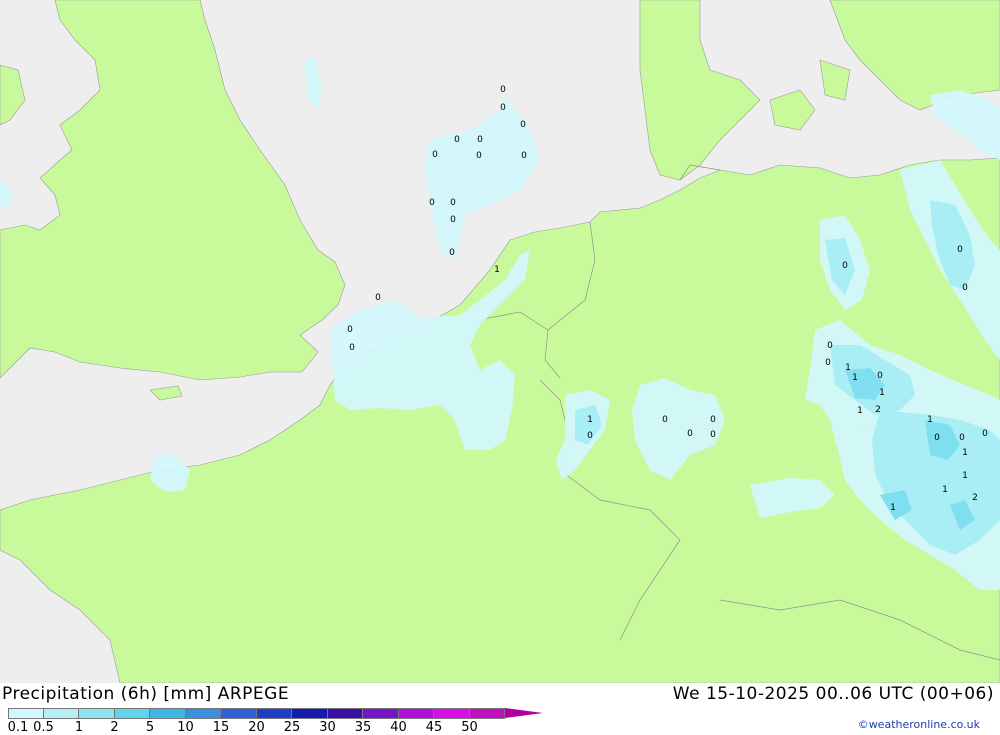 This screenshot has width=1000, height=735. I want to click on map-title: Precipitation (6h) [mm] ARPEGE, so click(146, 694).